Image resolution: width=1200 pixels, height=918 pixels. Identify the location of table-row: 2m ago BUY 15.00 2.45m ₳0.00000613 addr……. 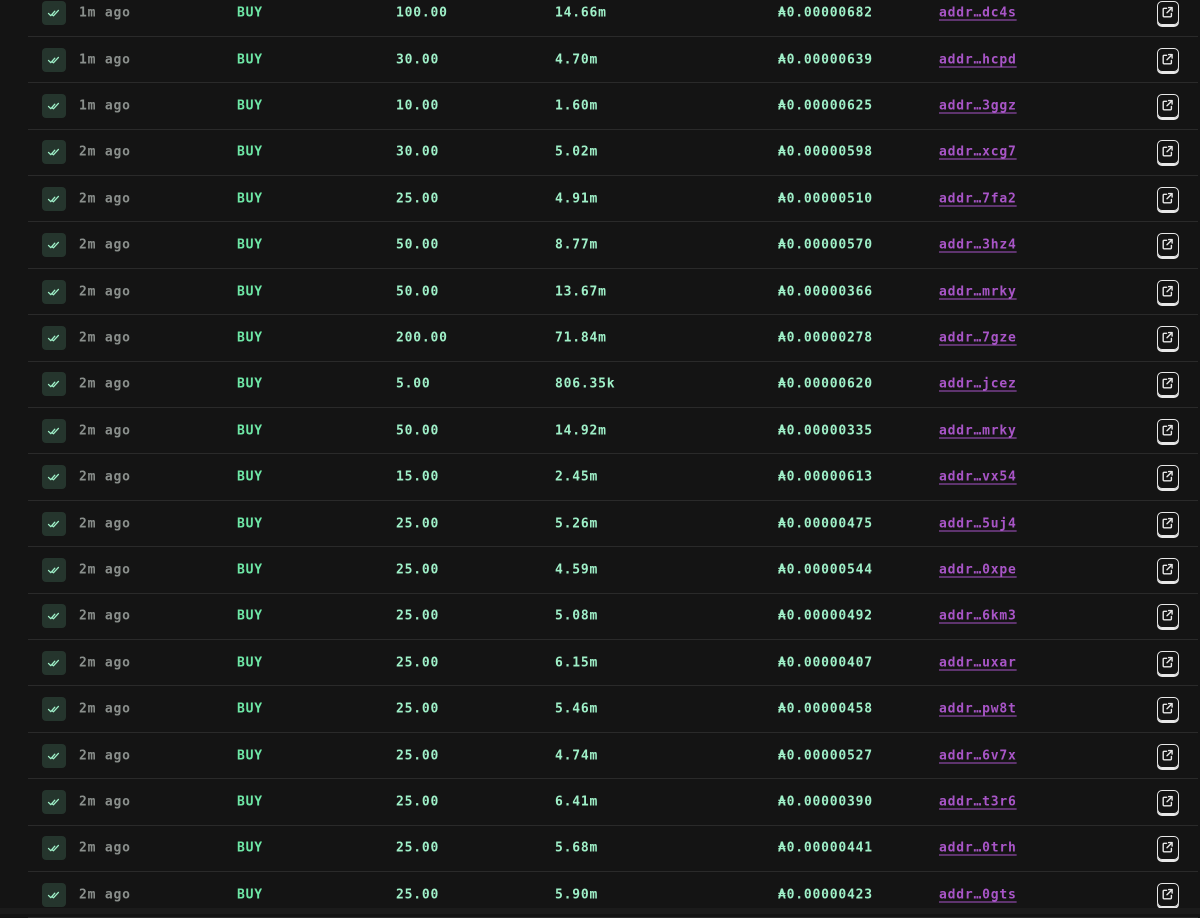
(613, 478).